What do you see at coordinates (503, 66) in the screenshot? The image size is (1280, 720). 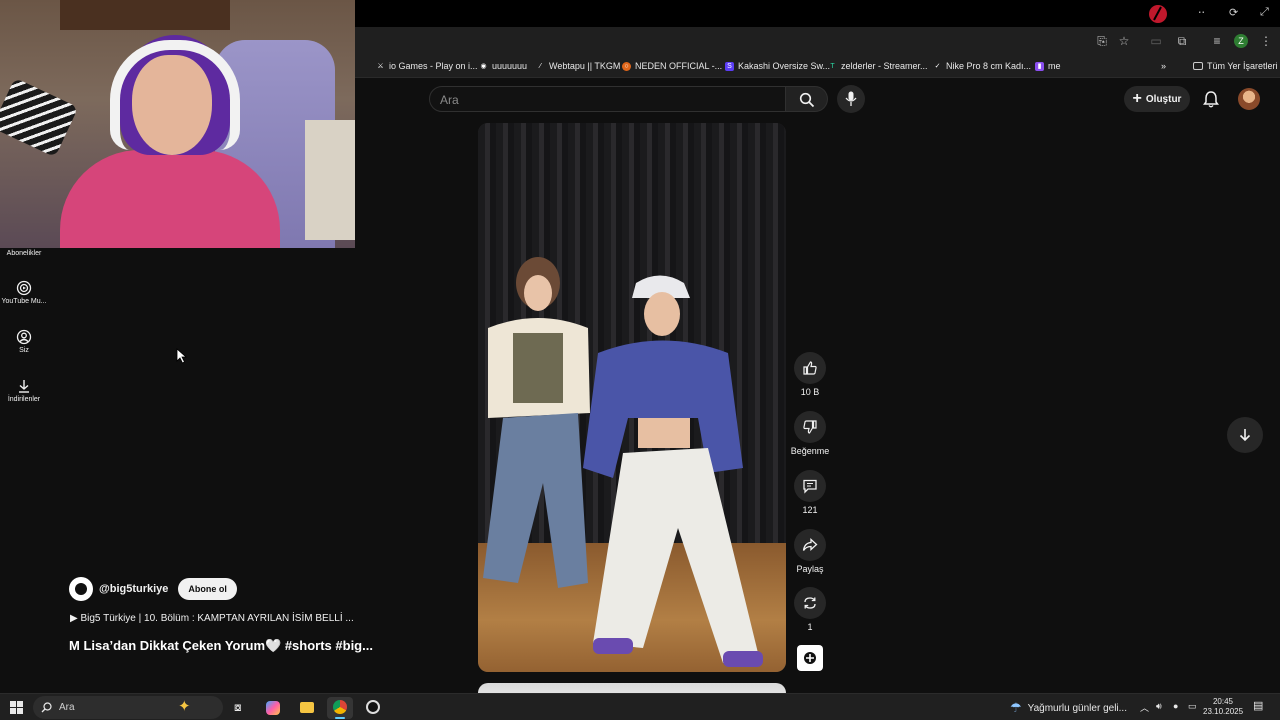 I see `bookmark-item: ◉ uuuuuuu` at bounding box center [503, 66].